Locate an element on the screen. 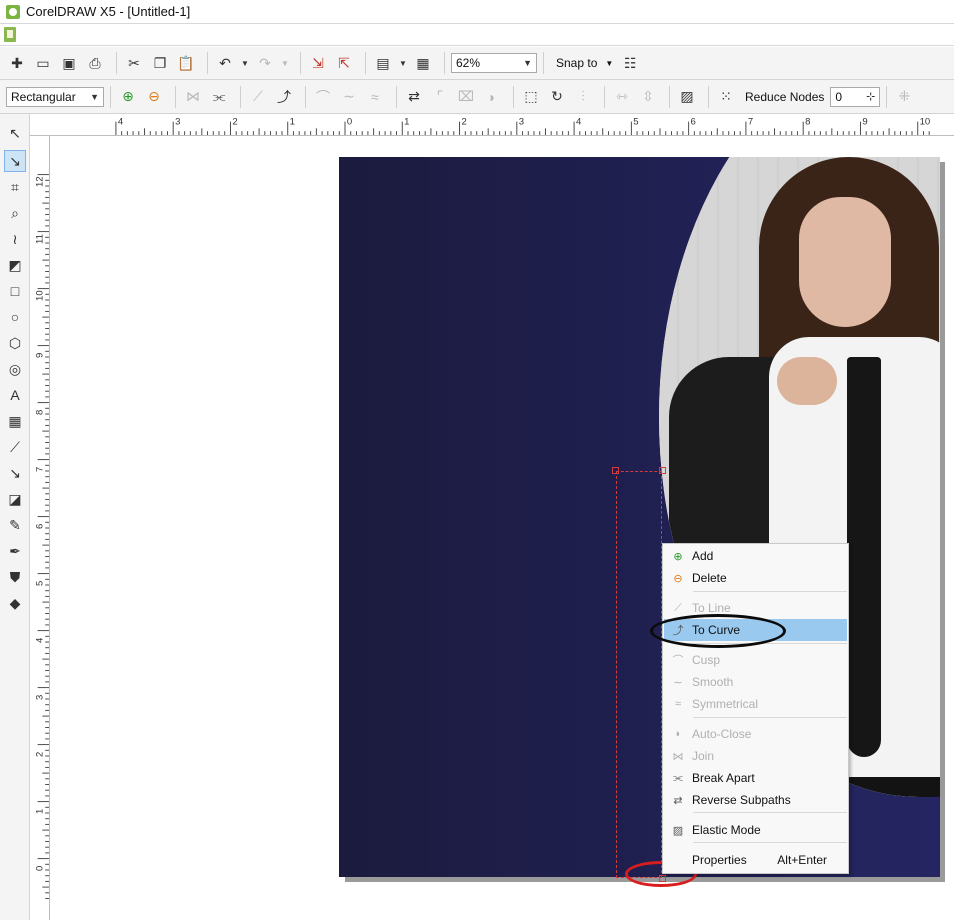  reduce-nodes-field: 0 ⊹ is located at coordinates (855, 96).